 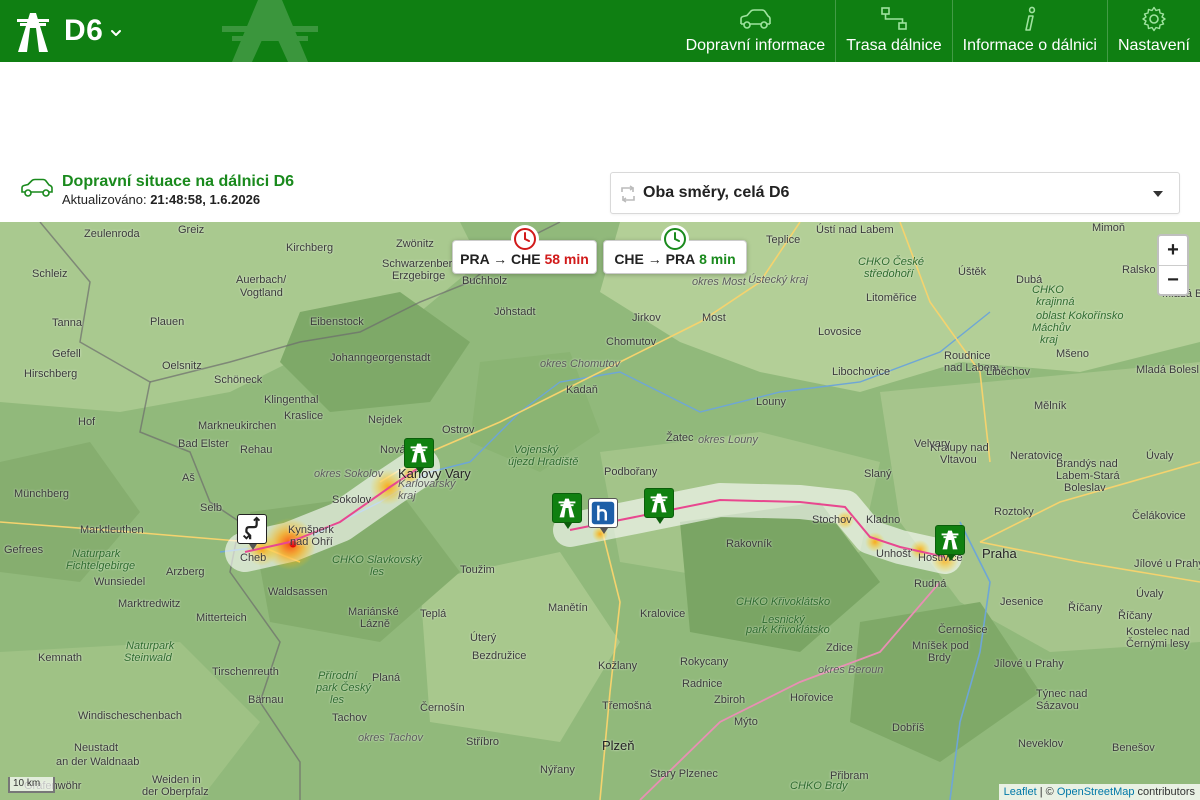 I want to click on both-directions-icon, so click(x=628, y=194).